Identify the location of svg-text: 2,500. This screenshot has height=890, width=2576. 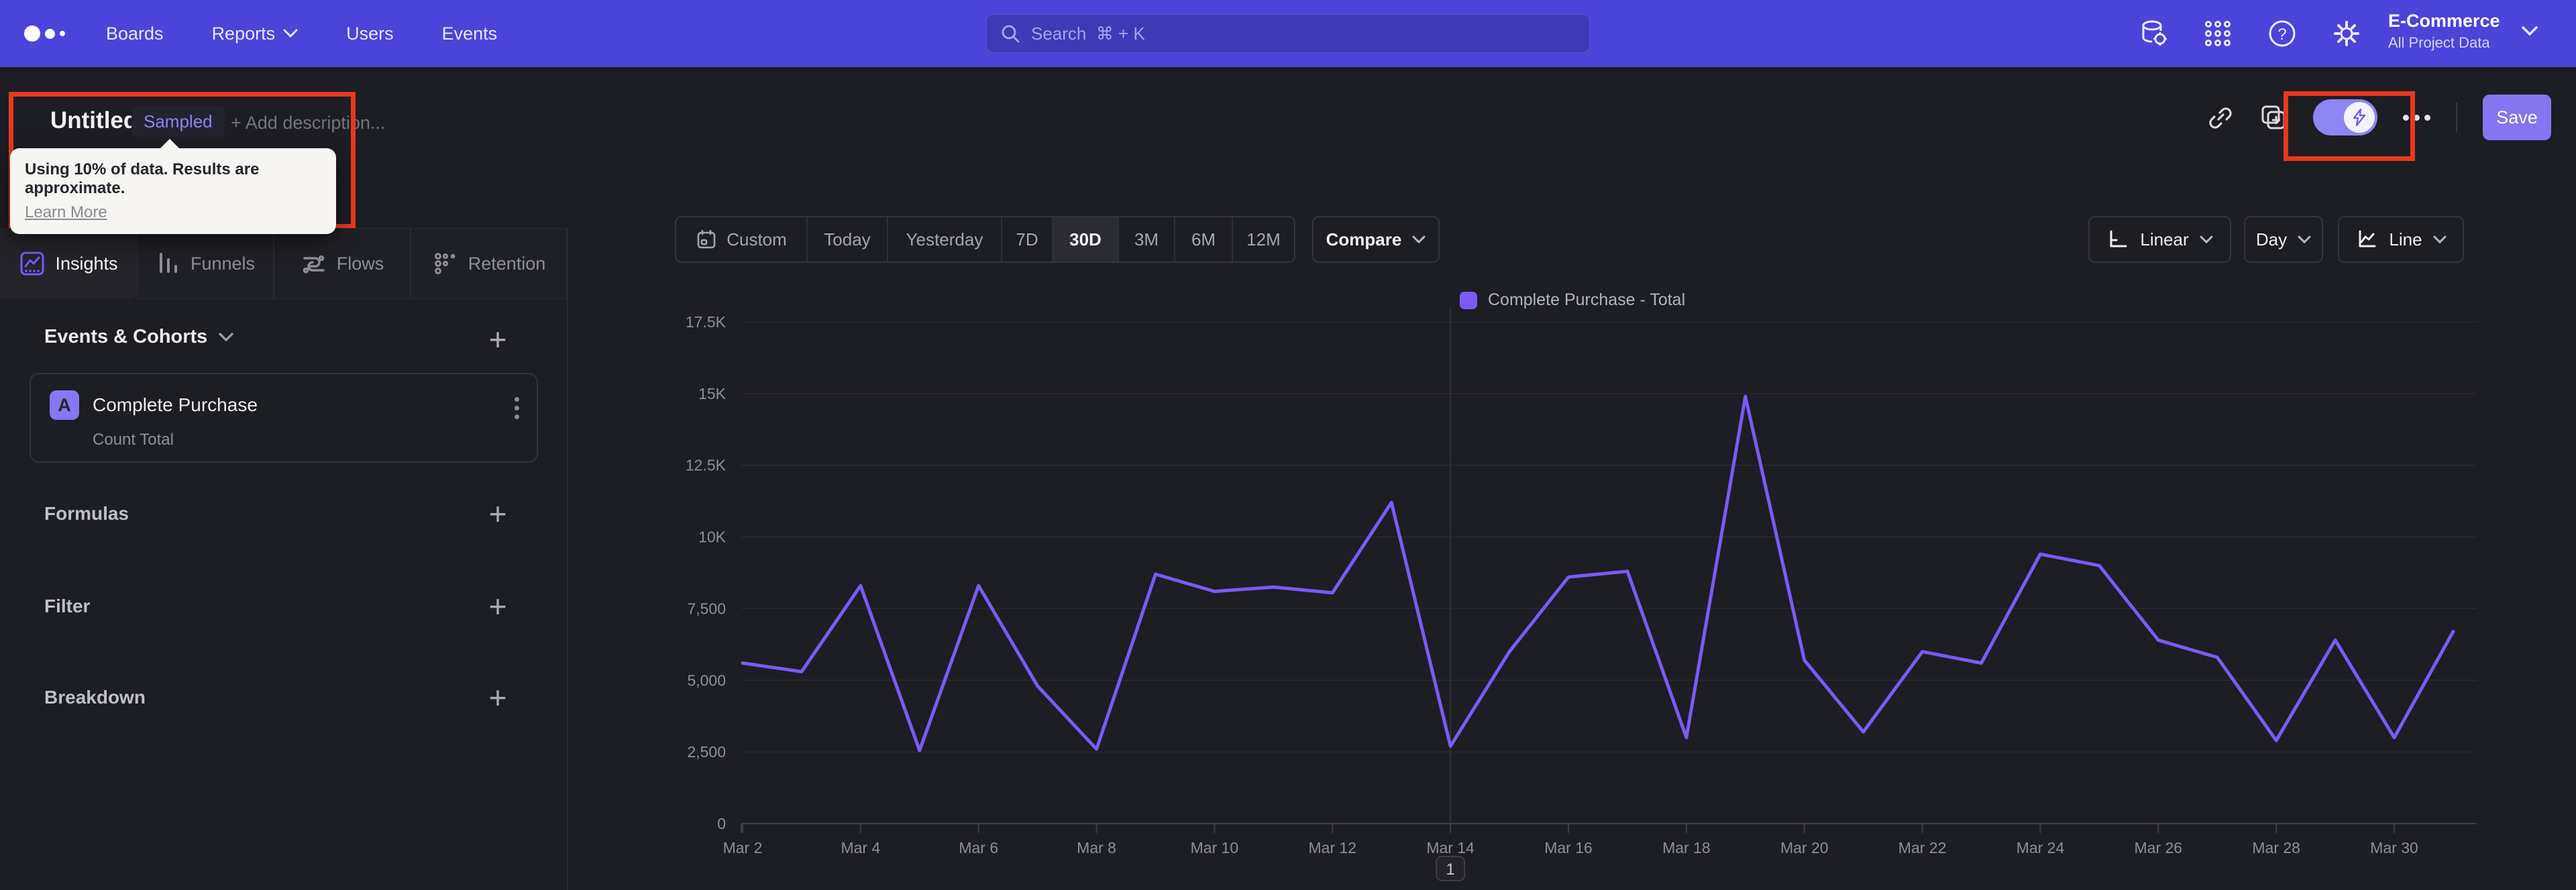
(706, 752).